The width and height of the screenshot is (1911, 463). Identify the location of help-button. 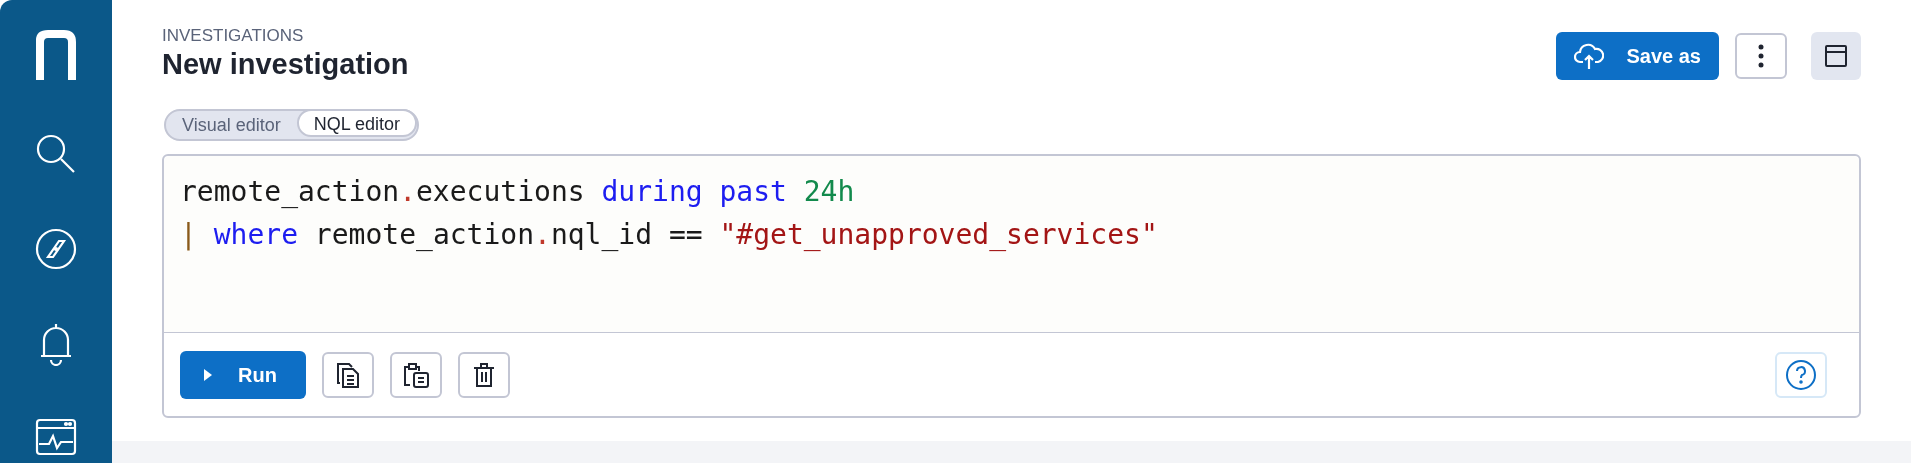
(1801, 374).